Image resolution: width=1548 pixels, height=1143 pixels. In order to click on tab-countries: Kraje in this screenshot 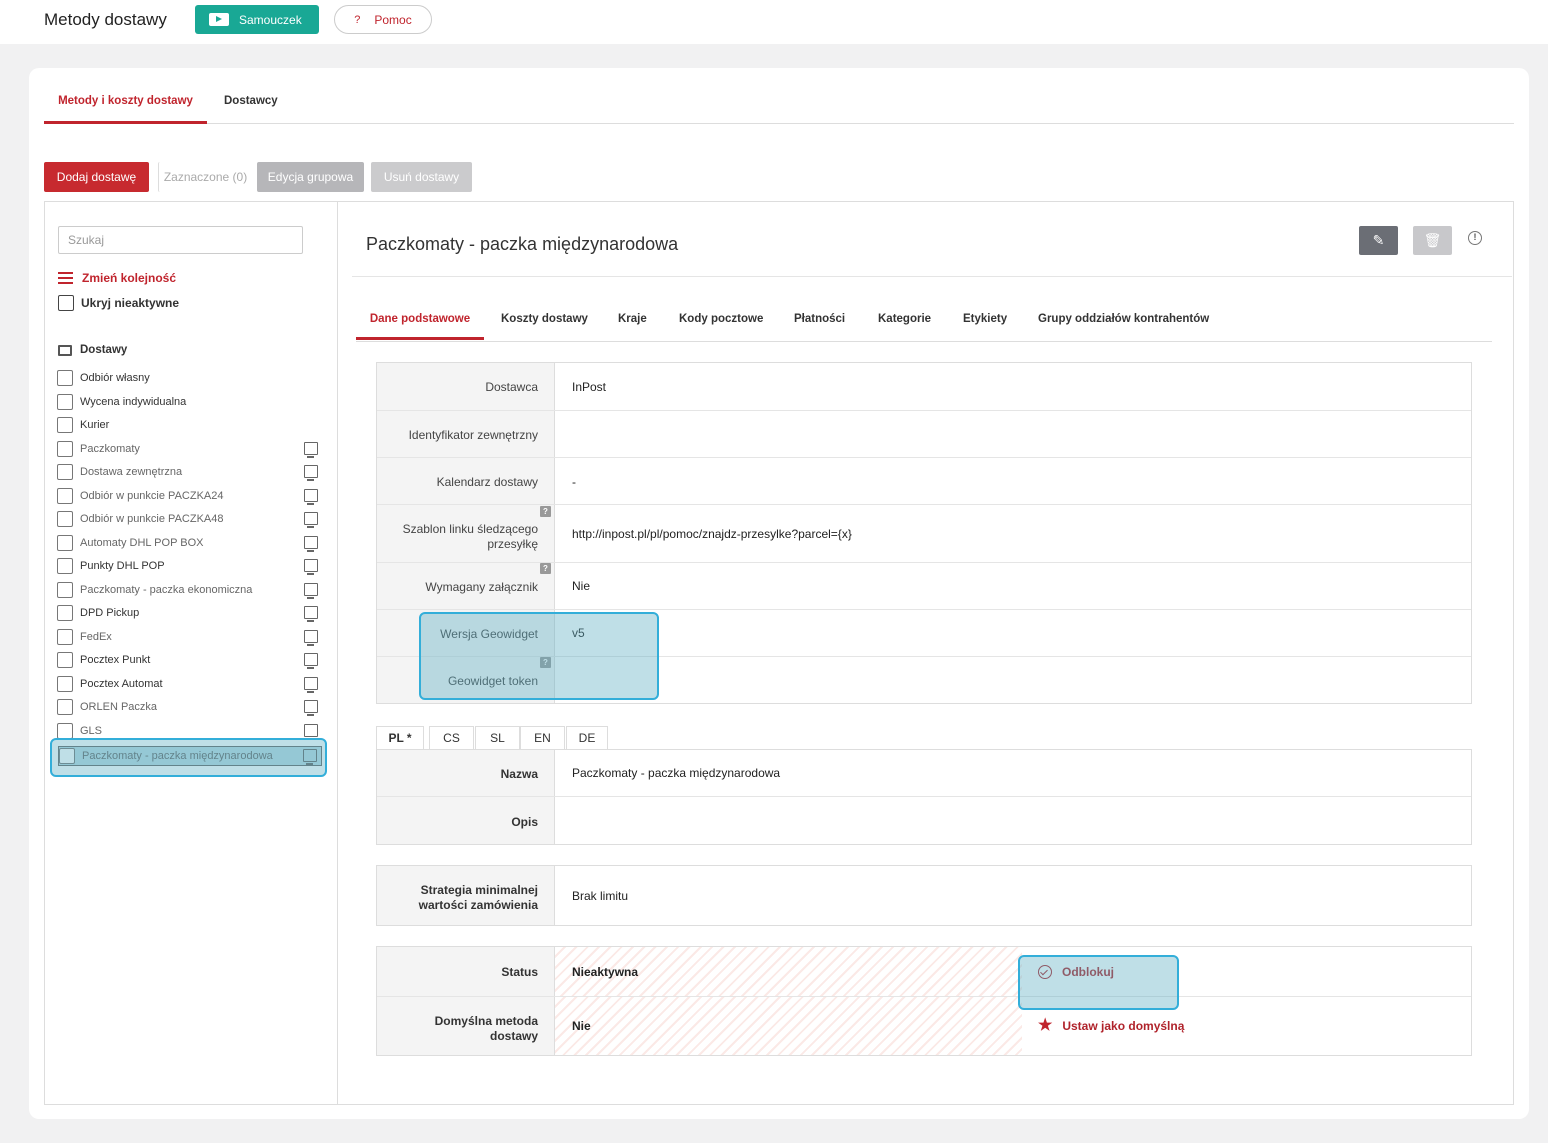, I will do `click(632, 321)`.